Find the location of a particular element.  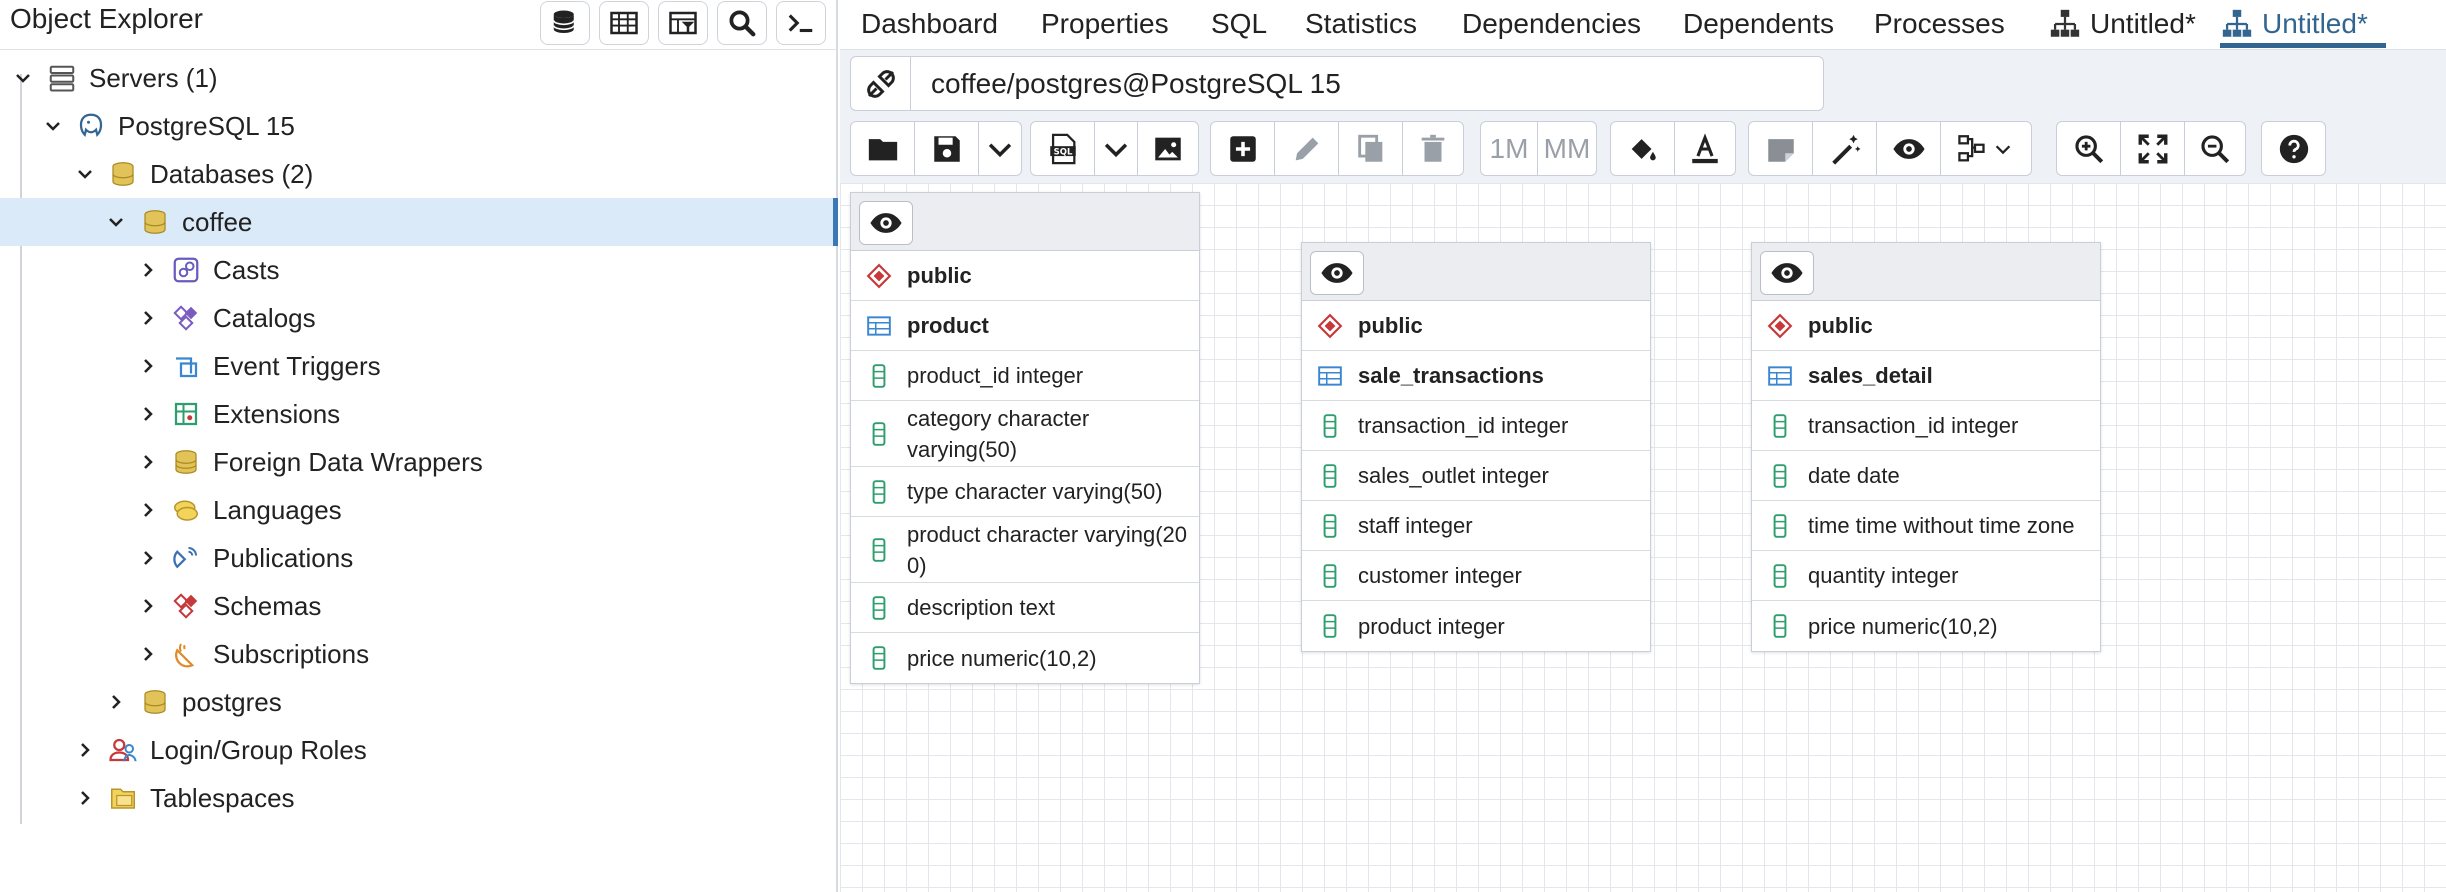

tab-statistics: Statistics is located at coordinates (1361, 24).